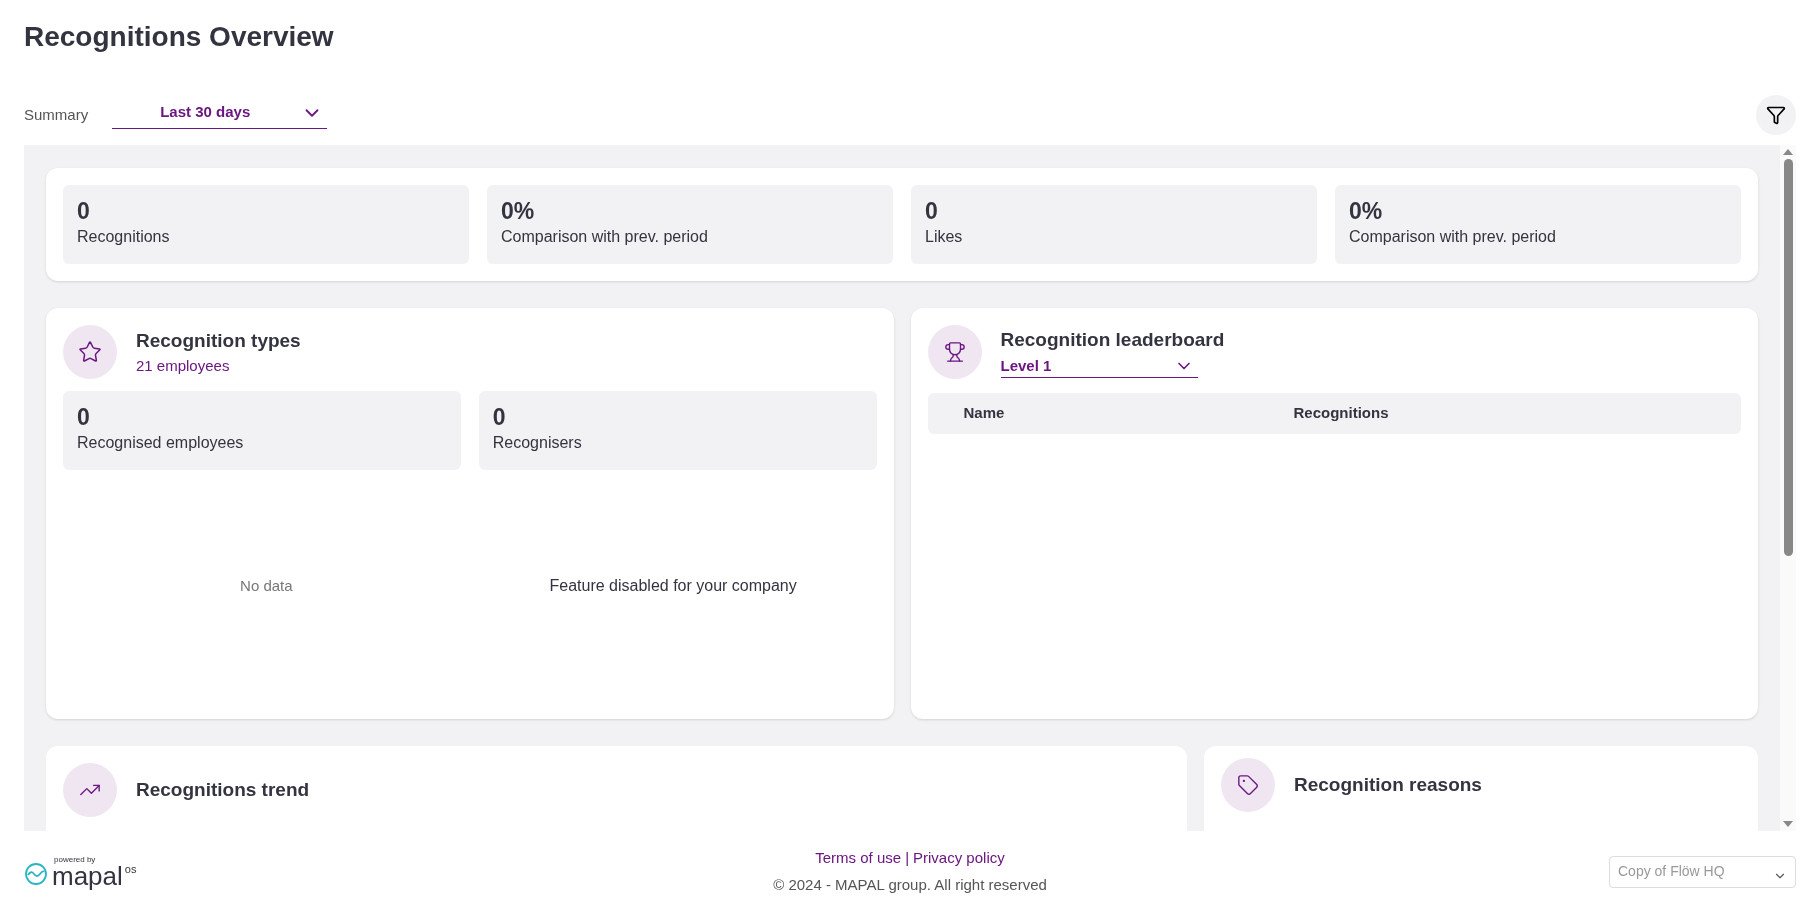  I want to click on brand-name: mapal, so click(87, 875).